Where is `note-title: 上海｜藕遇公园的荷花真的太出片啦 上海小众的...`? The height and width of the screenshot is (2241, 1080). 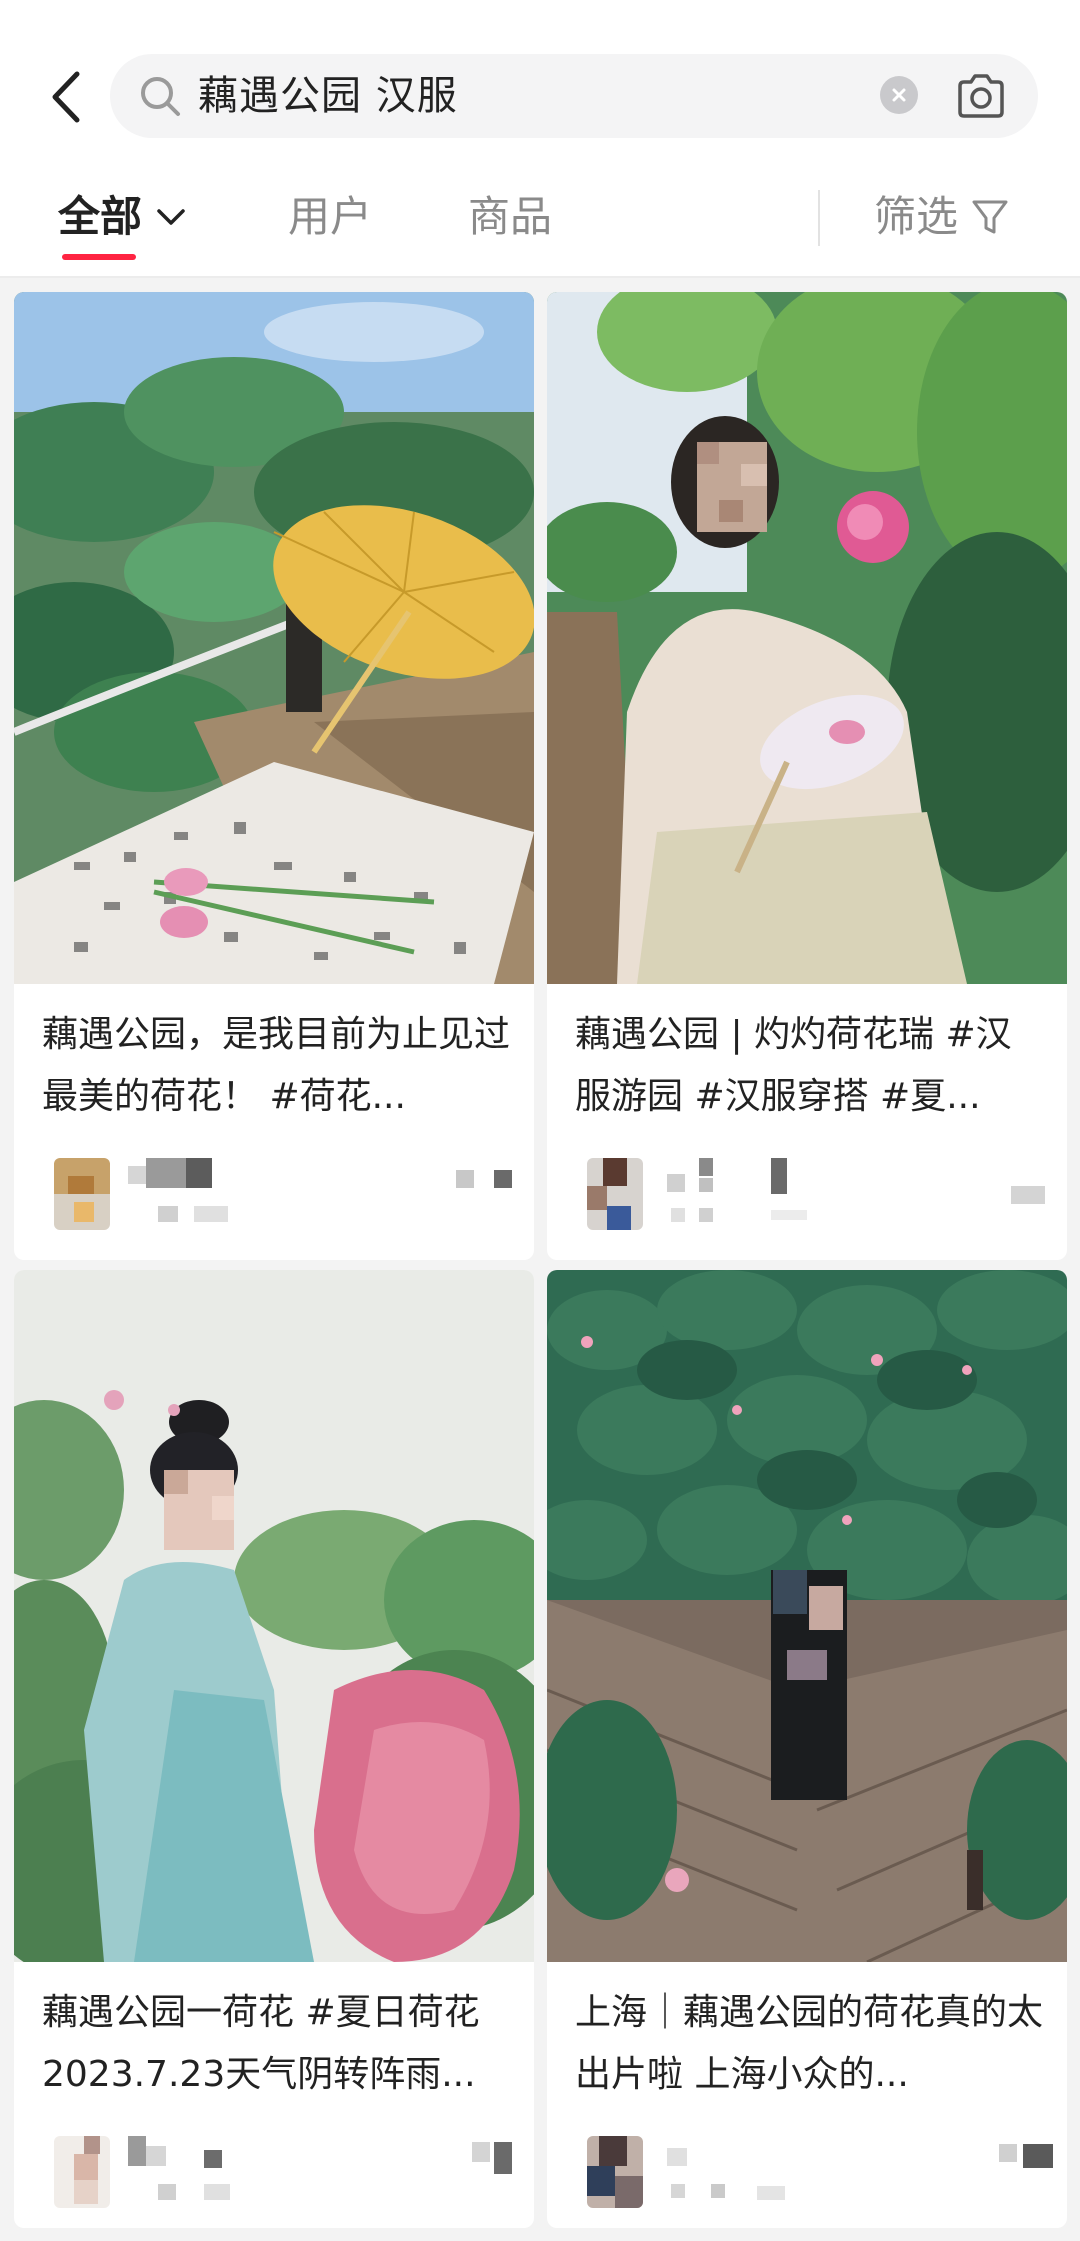 note-title: 上海｜藕遇公园的荷花真的太出片啦 上海小众的... is located at coordinates (809, 2044).